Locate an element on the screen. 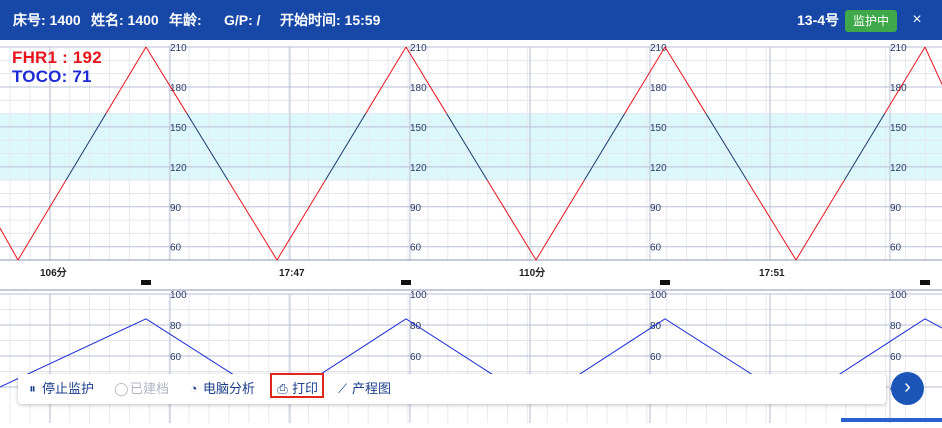 The width and height of the screenshot is (942, 428). user-icon: ◯ is located at coordinates (121, 388).